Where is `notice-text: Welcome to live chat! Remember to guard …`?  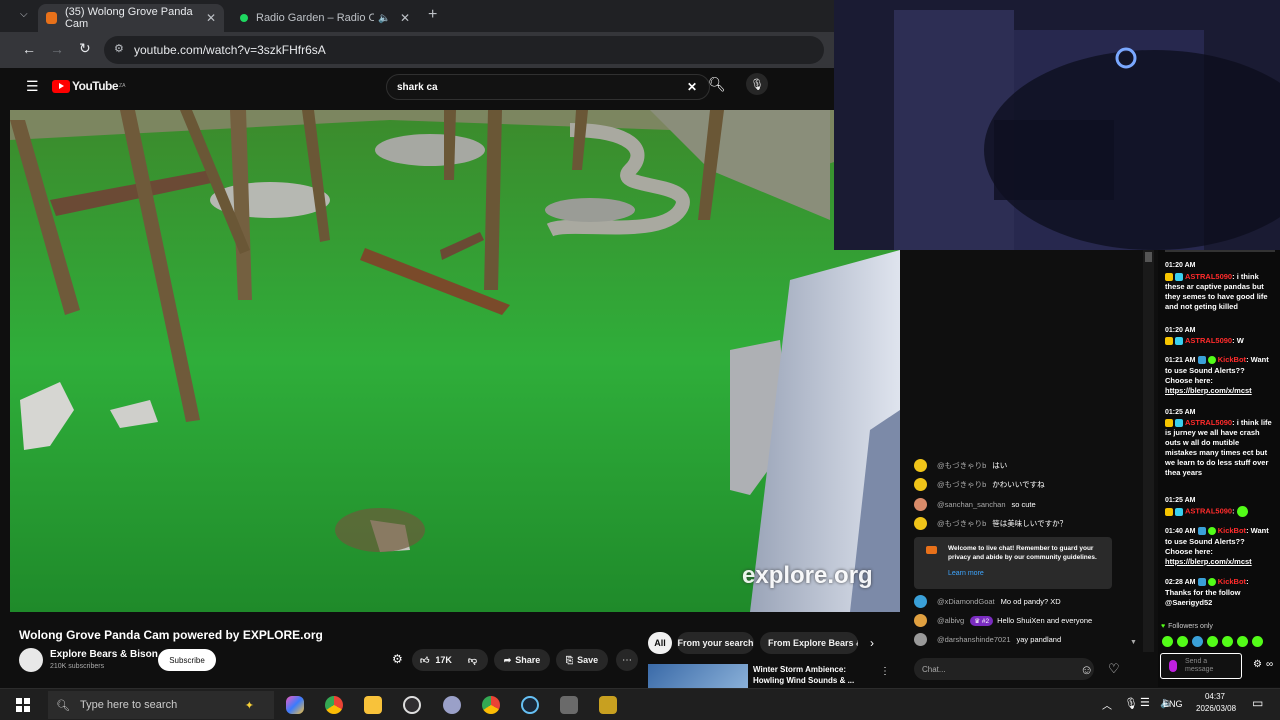 notice-text: Welcome to live chat! Remember to guard … is located at coordinates (1022, 553).